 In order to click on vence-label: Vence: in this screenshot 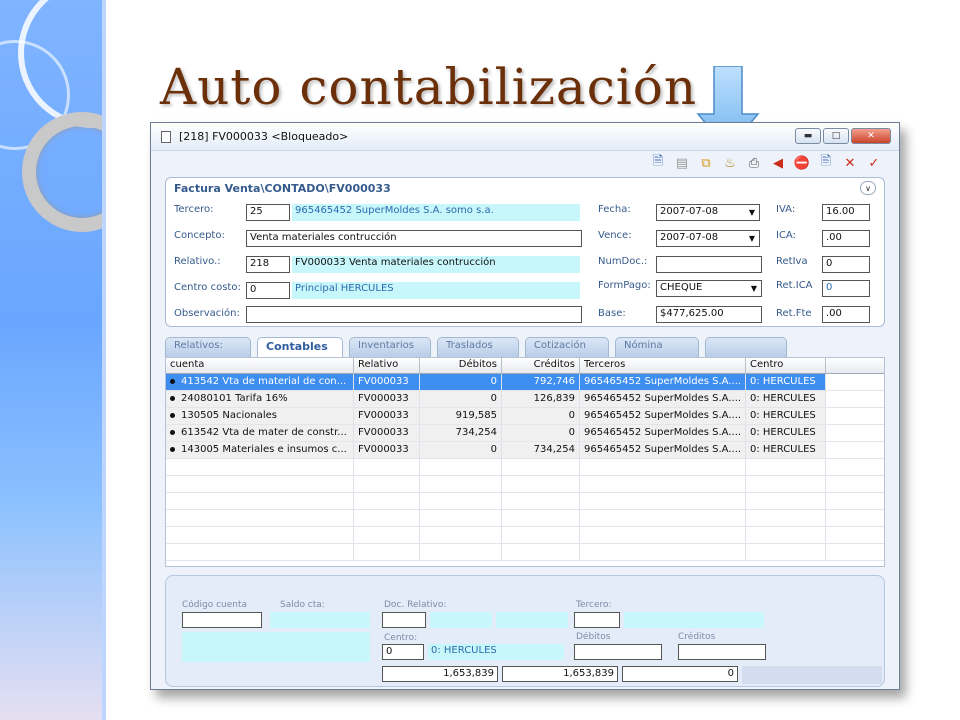, I will do `click(615, 235)`.